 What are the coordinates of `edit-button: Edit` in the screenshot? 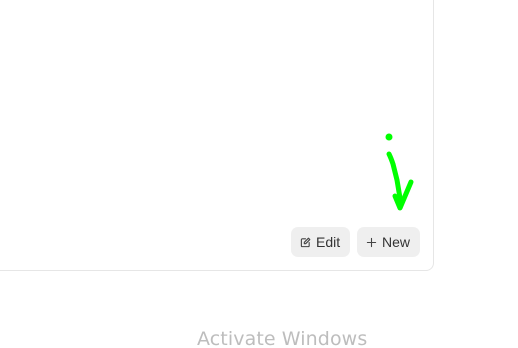 It's located at (320, 242).